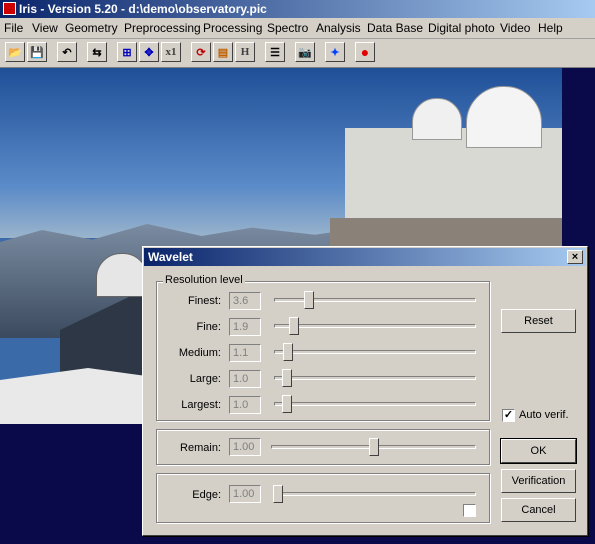  I want to click on dialog-title-bar: Wavelet ×, so click(365, 257).